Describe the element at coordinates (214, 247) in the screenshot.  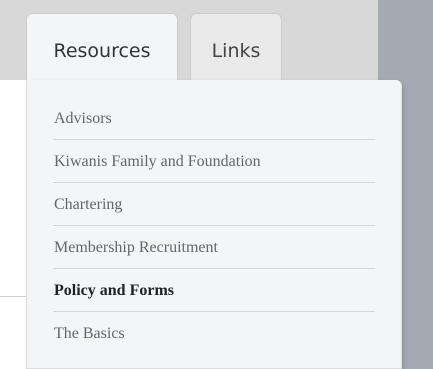
I see `menu-item-membership-recruitment: Membership Recruitment` at that location.